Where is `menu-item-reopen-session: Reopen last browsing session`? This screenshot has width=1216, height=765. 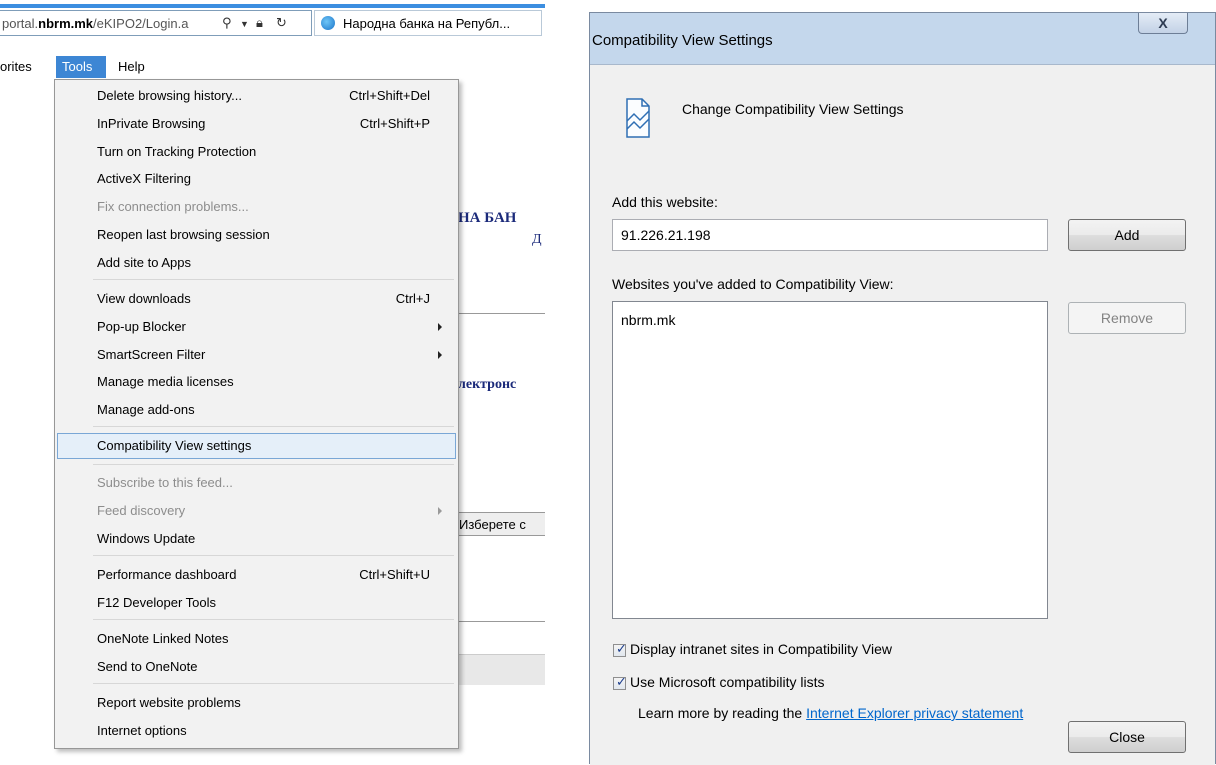 menu-item-reopen-session: Reopen last browsing session is located at coordinates (256, 235).